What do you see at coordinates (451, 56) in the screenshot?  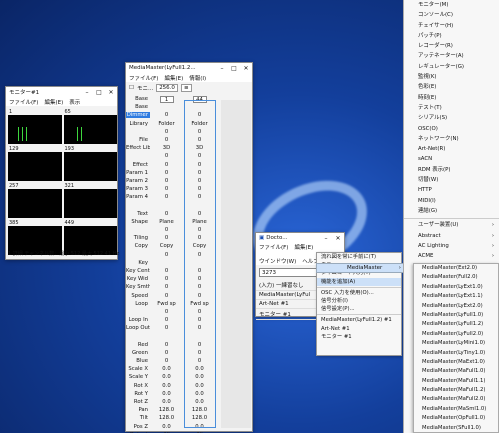 I see `menu-item: アッテネーター(A)` at bounding box center [451, 56].